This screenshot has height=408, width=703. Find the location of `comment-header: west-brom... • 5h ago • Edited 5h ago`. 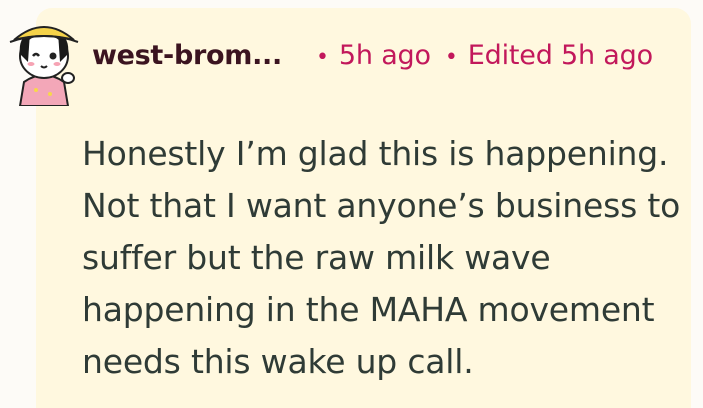

comment-header: west-brom... • 5h ago • Edited 5h ago is located at coordinates (372, 55).